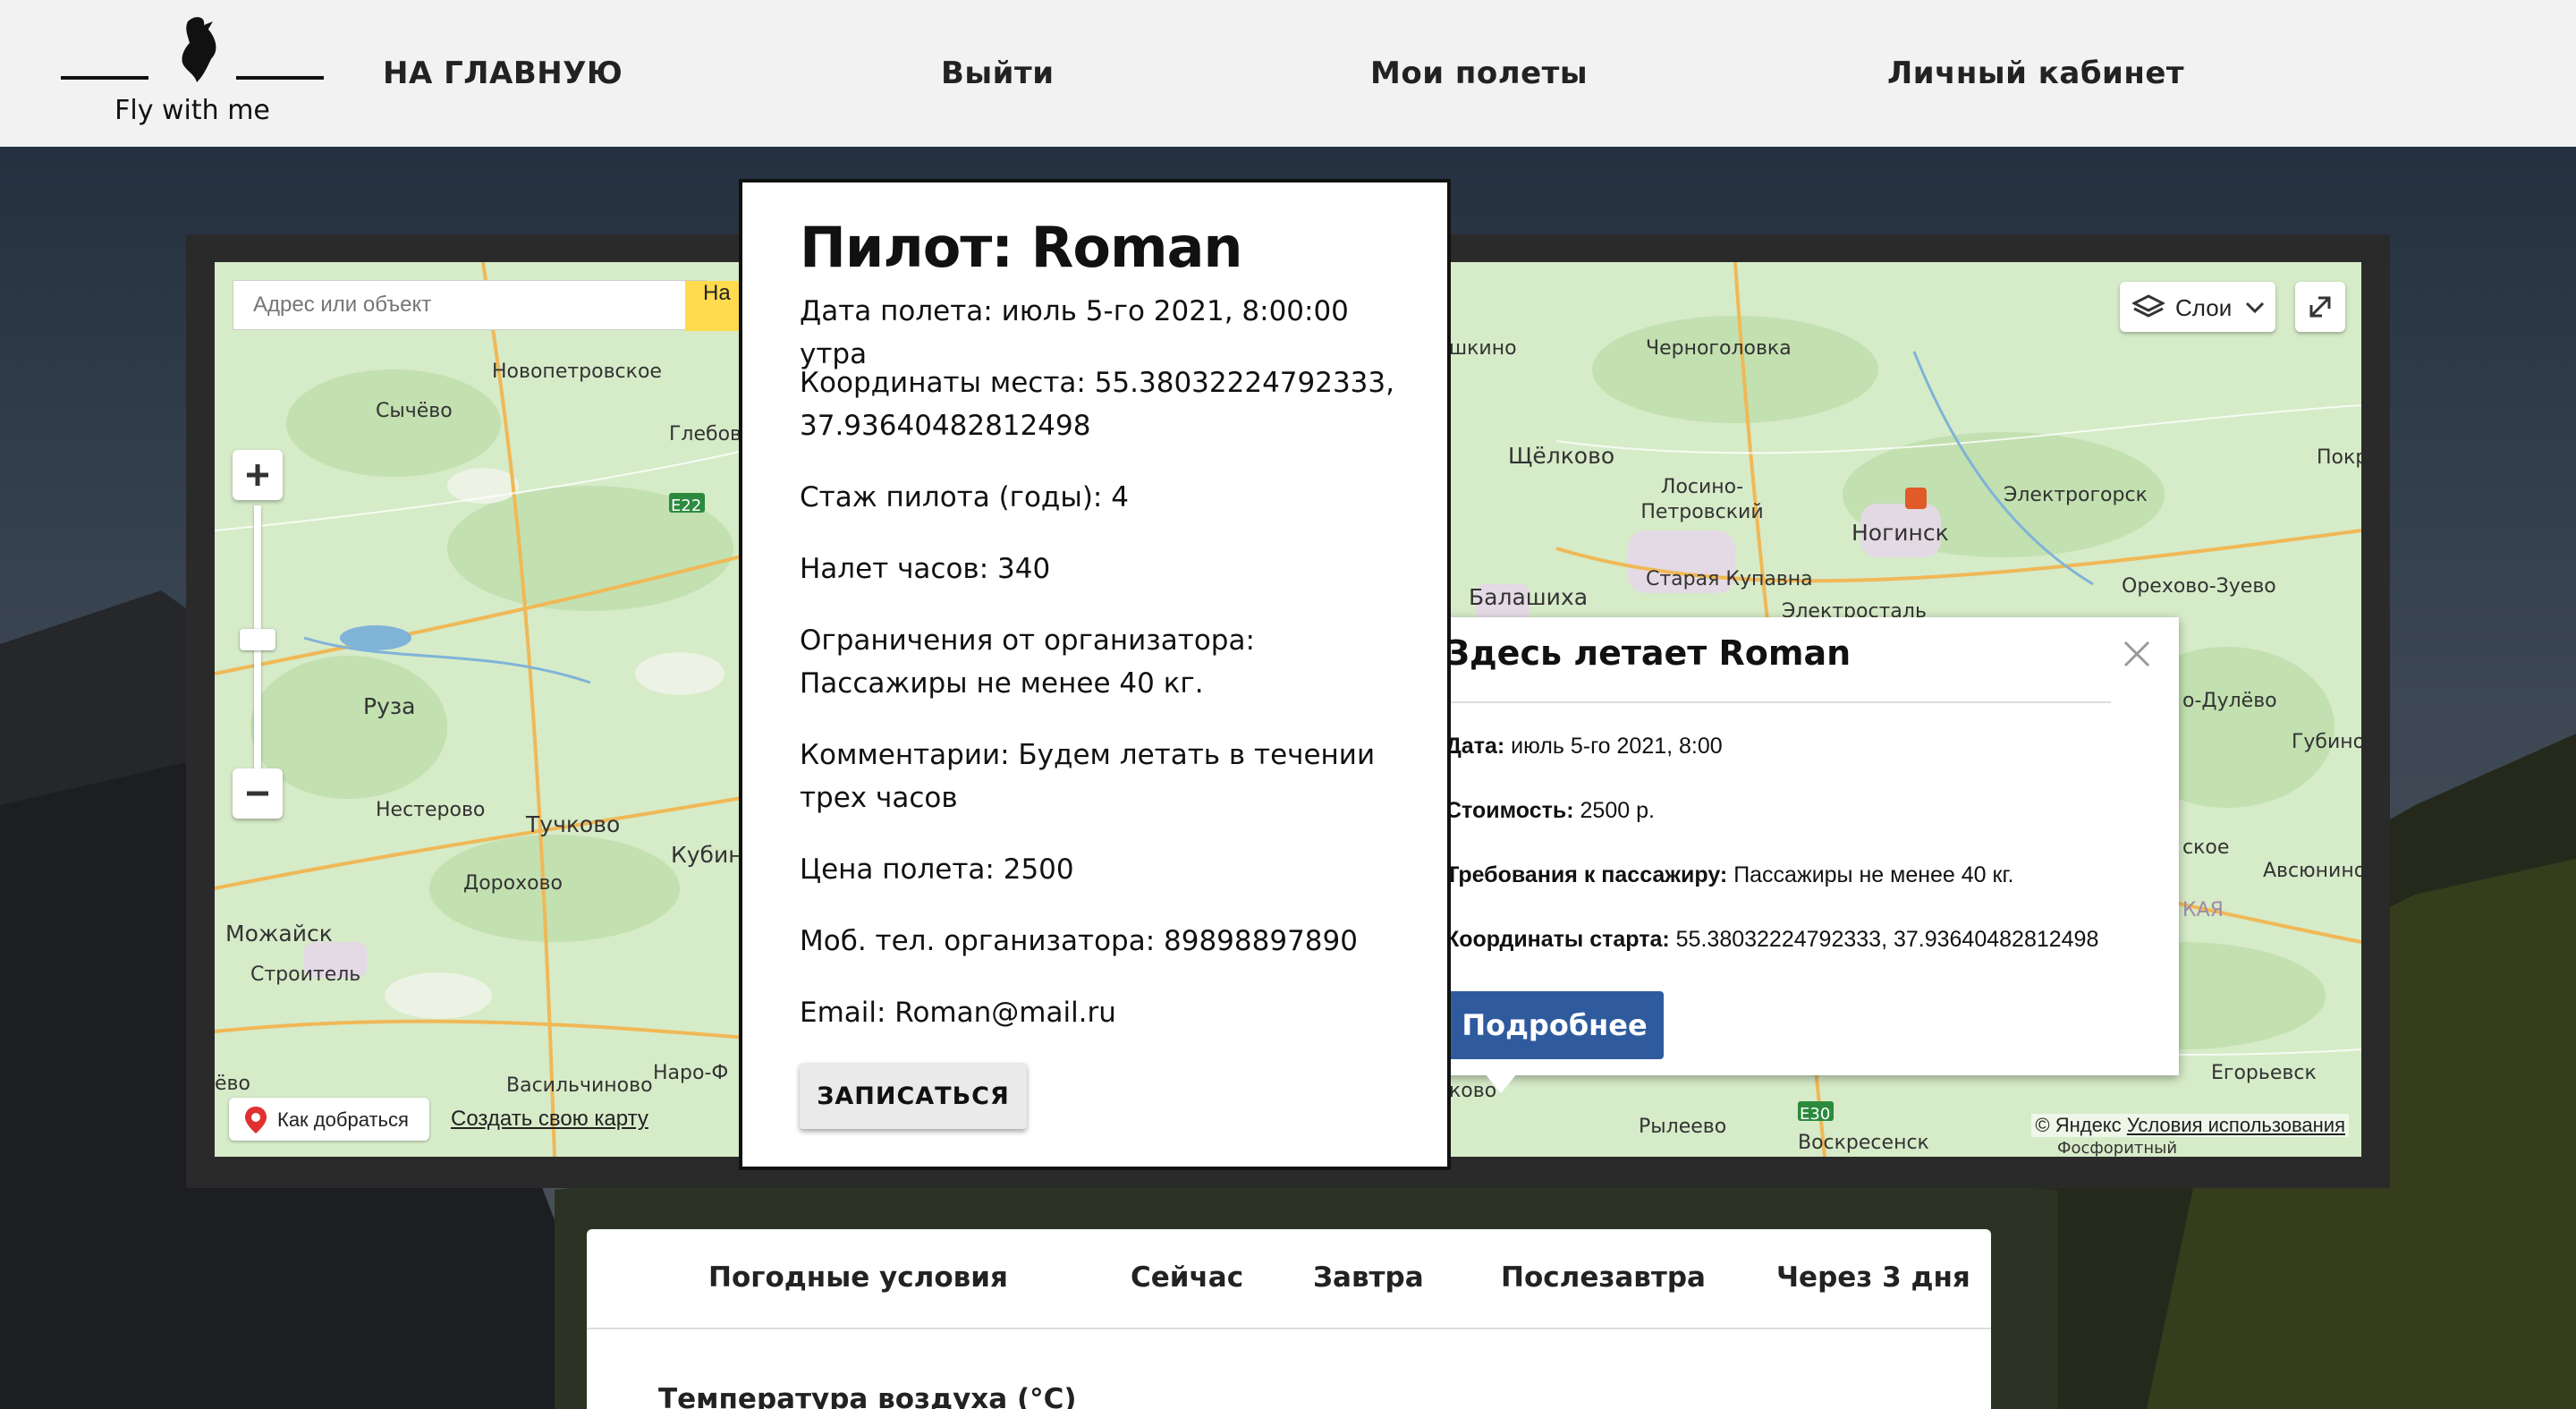 This screenshot has height=1409, width=2576. I want to click on balloon-coords-label: Координаты старта:, so click(1557, 940).